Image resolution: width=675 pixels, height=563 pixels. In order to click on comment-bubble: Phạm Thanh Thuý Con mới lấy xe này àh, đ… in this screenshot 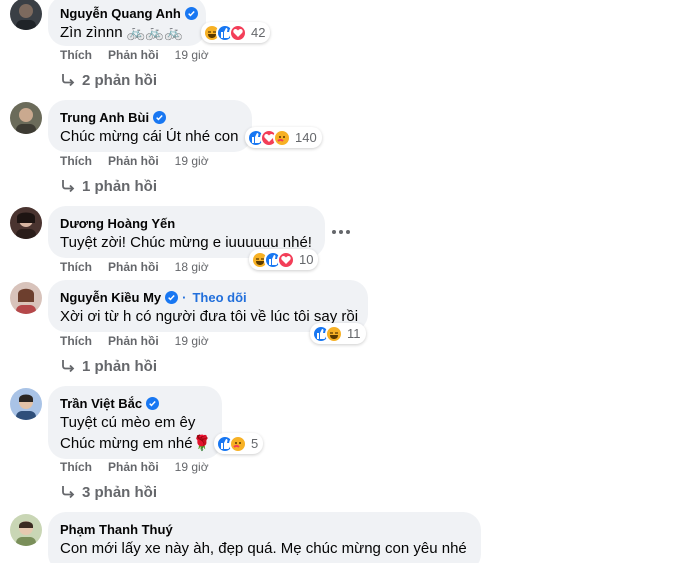, I will do `click(264, 537)`.